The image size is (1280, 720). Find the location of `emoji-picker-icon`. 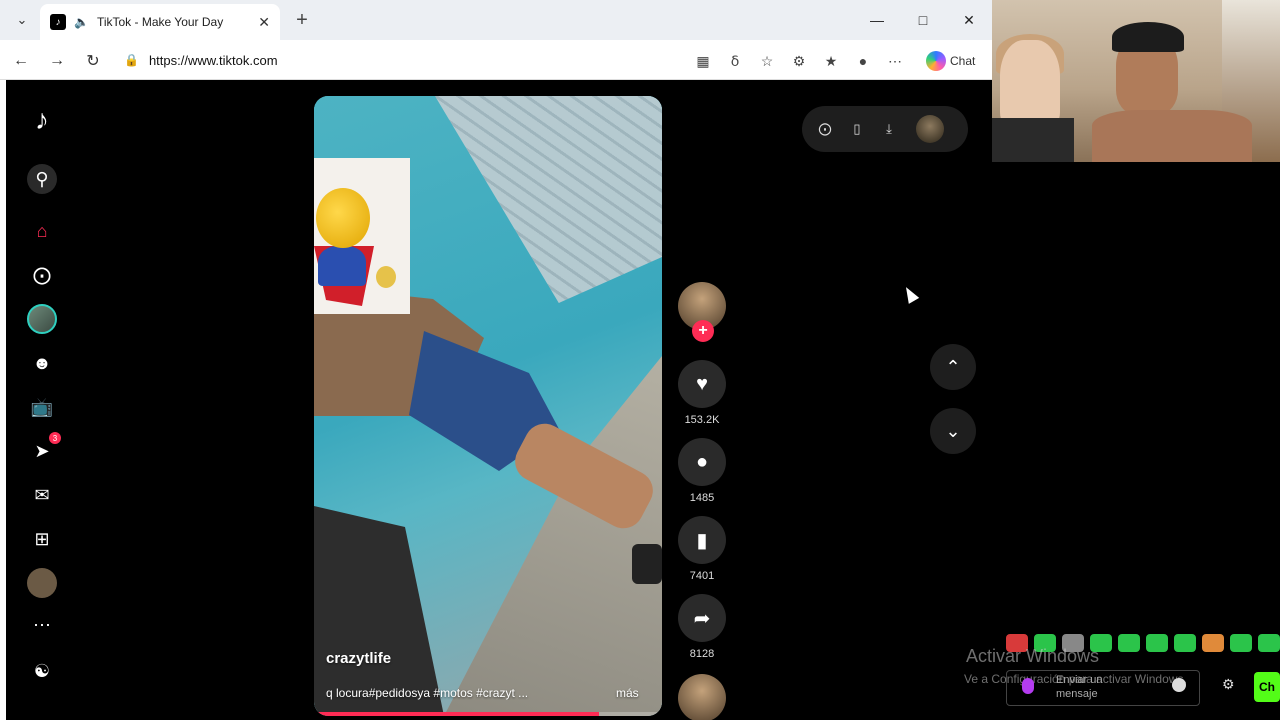

emoji-picker-icon is located at coordinates (1179, 685).